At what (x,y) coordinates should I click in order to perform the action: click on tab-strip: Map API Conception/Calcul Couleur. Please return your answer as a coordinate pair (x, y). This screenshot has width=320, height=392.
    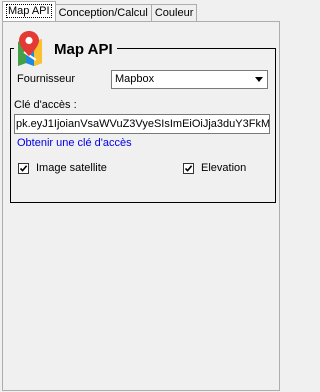
    Looking at the image, I should click on (100, 11).